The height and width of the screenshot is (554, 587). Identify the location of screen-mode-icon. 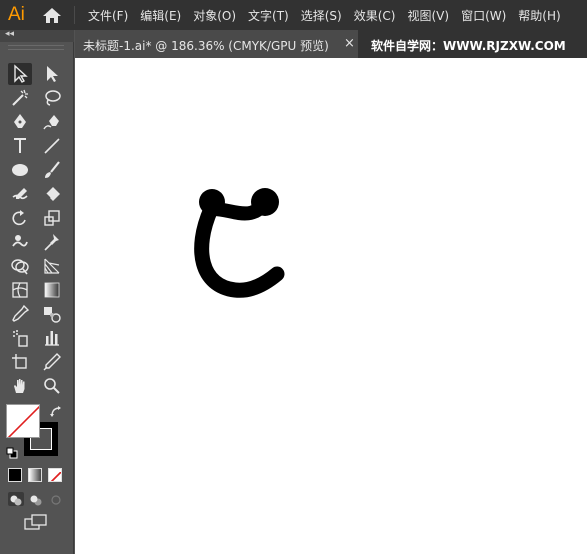
(36, 523).